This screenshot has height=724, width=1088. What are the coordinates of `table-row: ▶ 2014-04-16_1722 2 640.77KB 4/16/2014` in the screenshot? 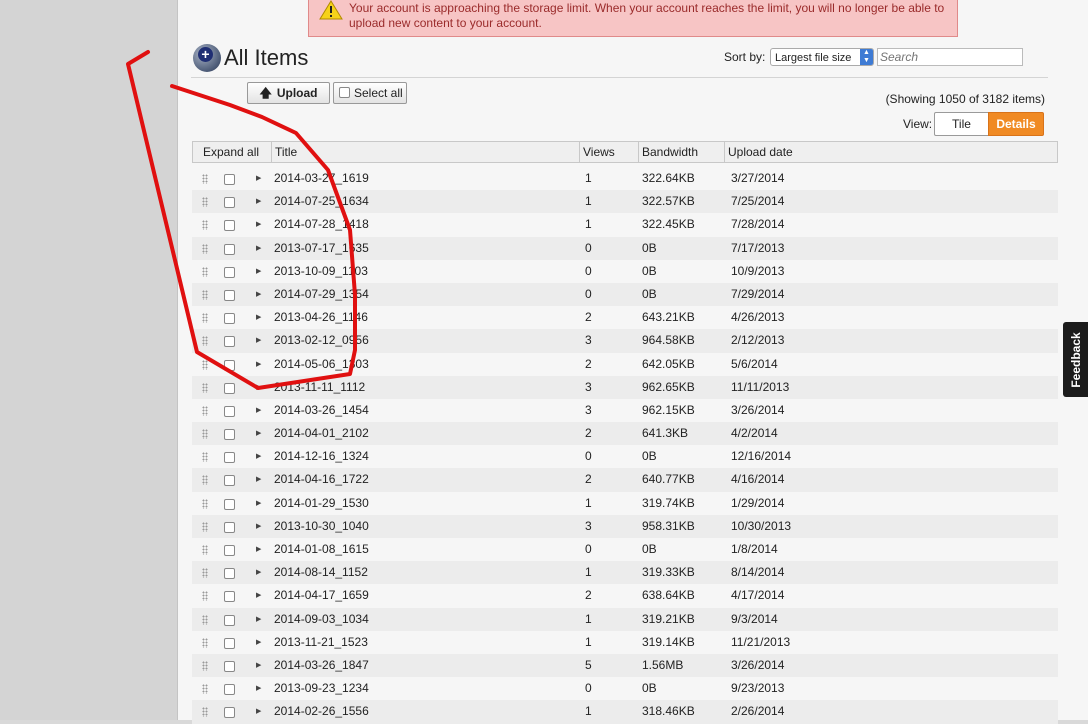 It's located at (625, 480).